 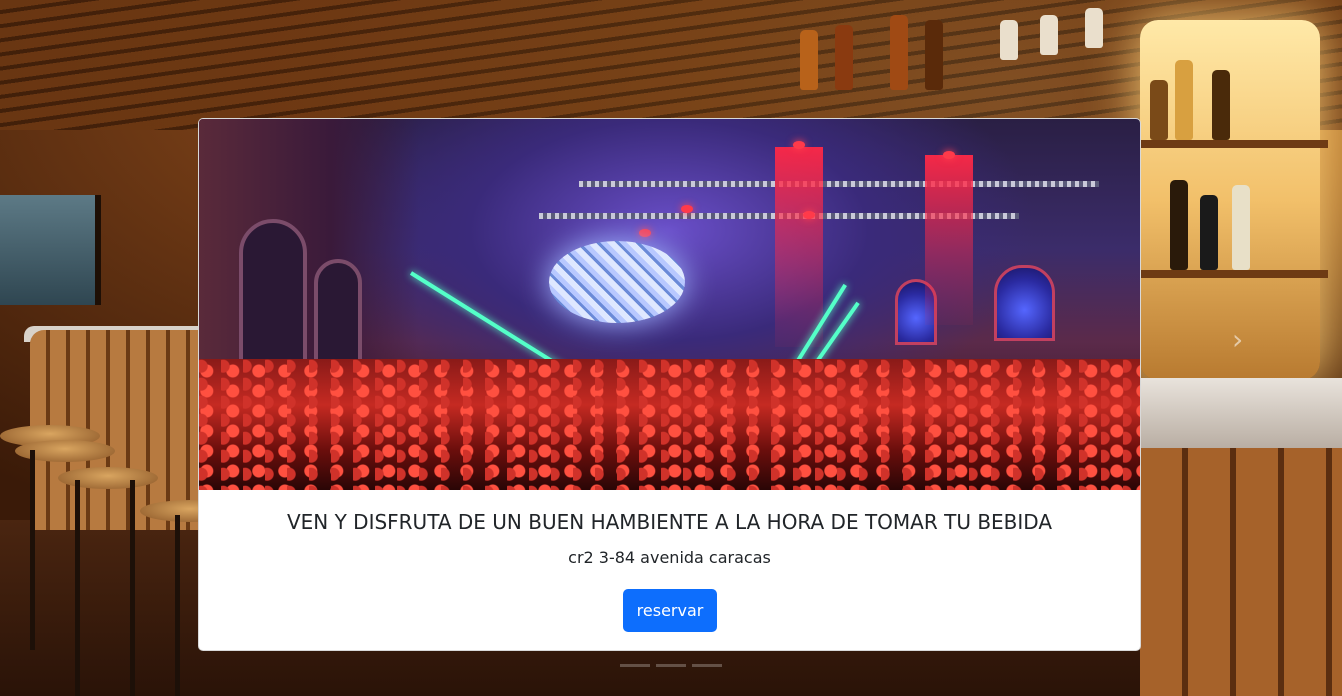 I want to click on photo-arch, so click(x=273, y=298).